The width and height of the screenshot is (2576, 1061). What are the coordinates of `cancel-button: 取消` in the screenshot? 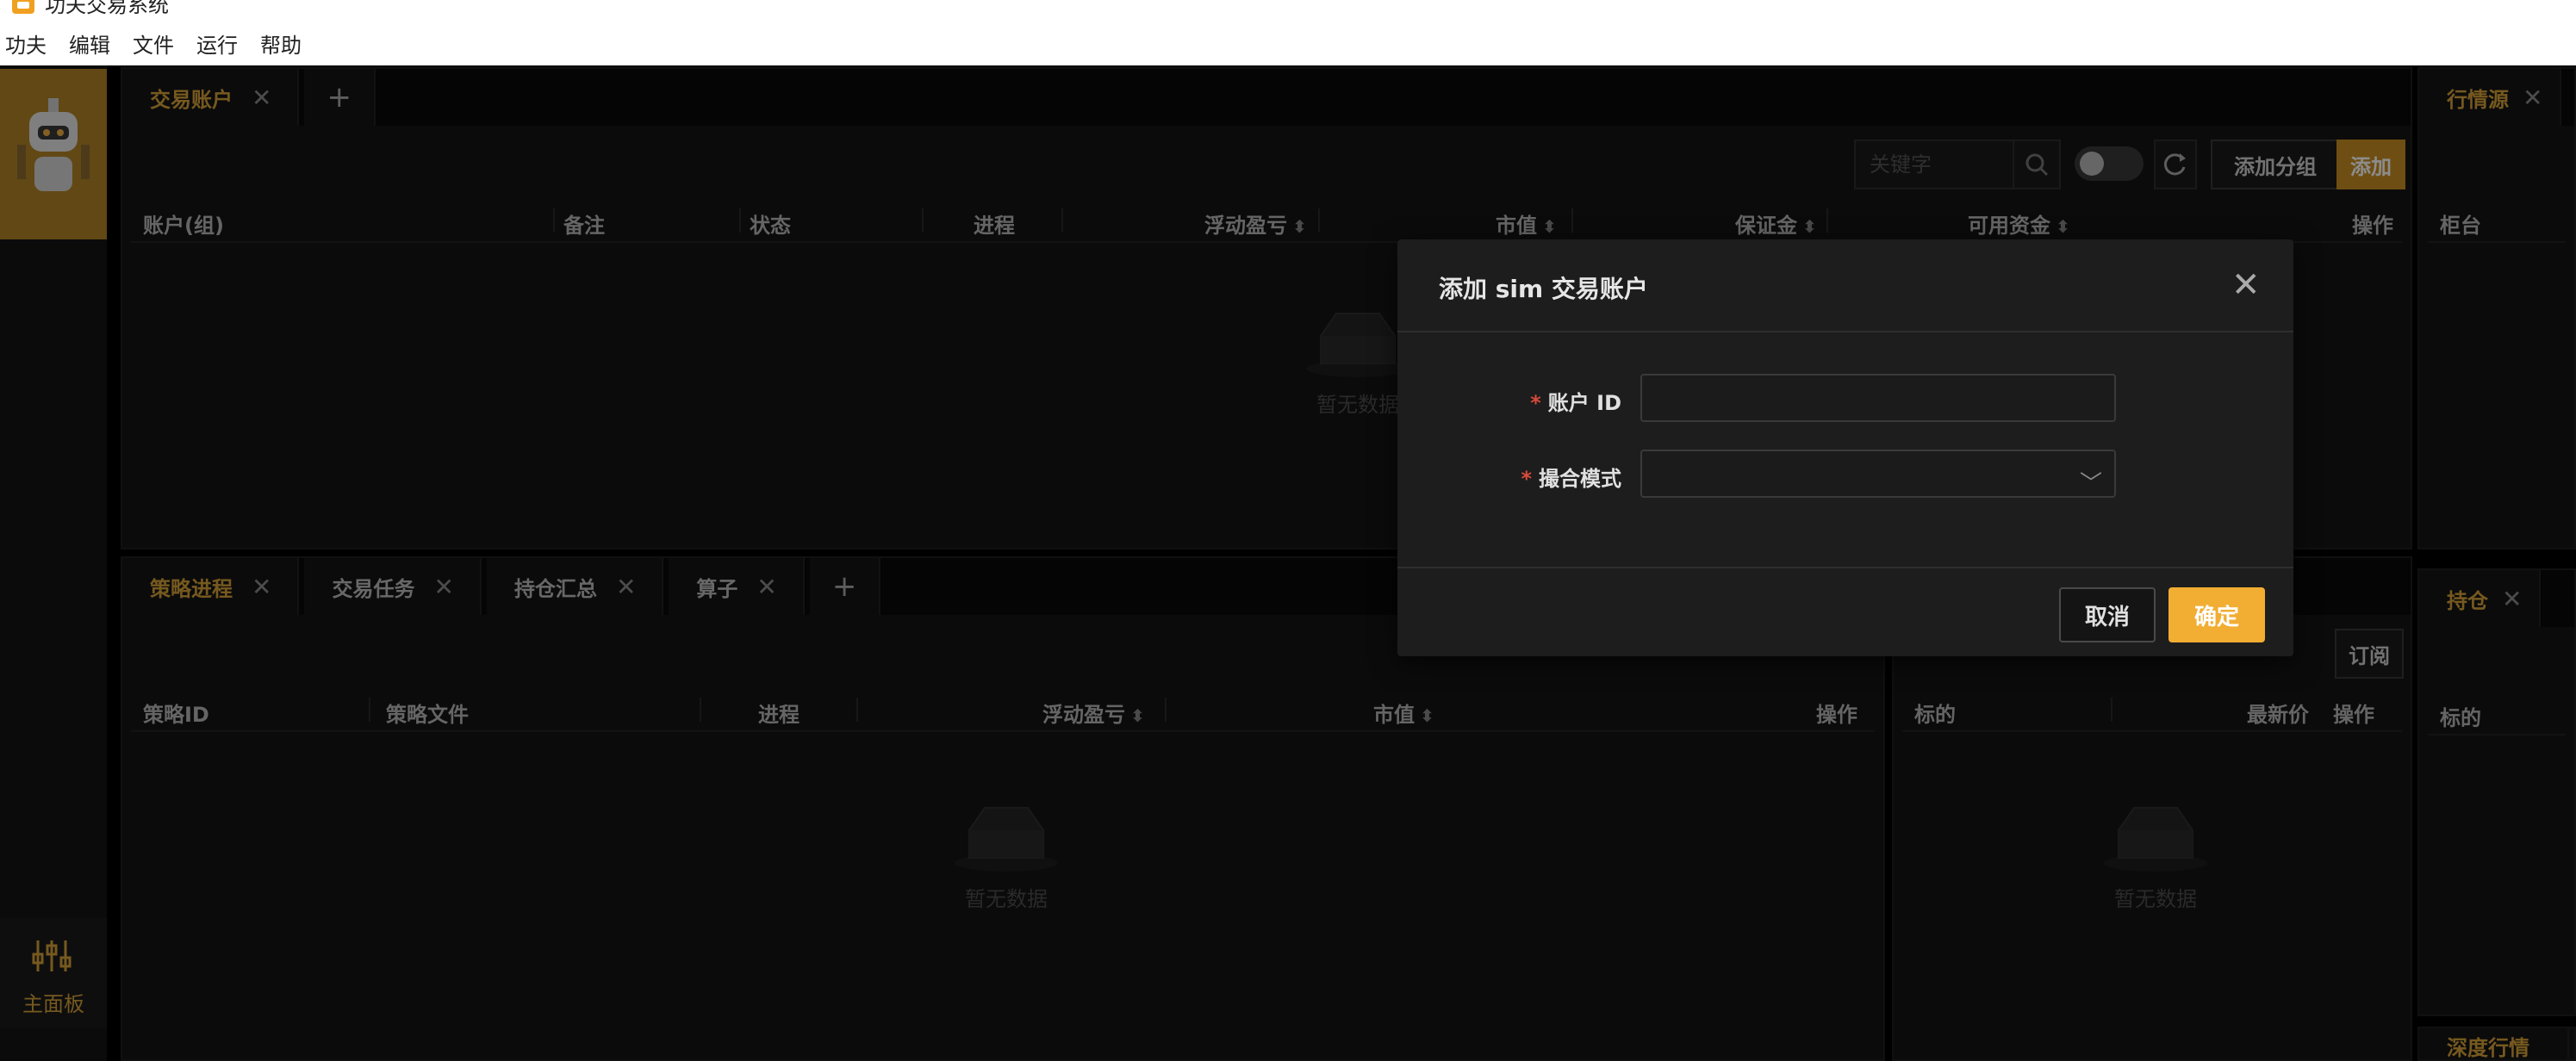 It's located at (2108, 614).